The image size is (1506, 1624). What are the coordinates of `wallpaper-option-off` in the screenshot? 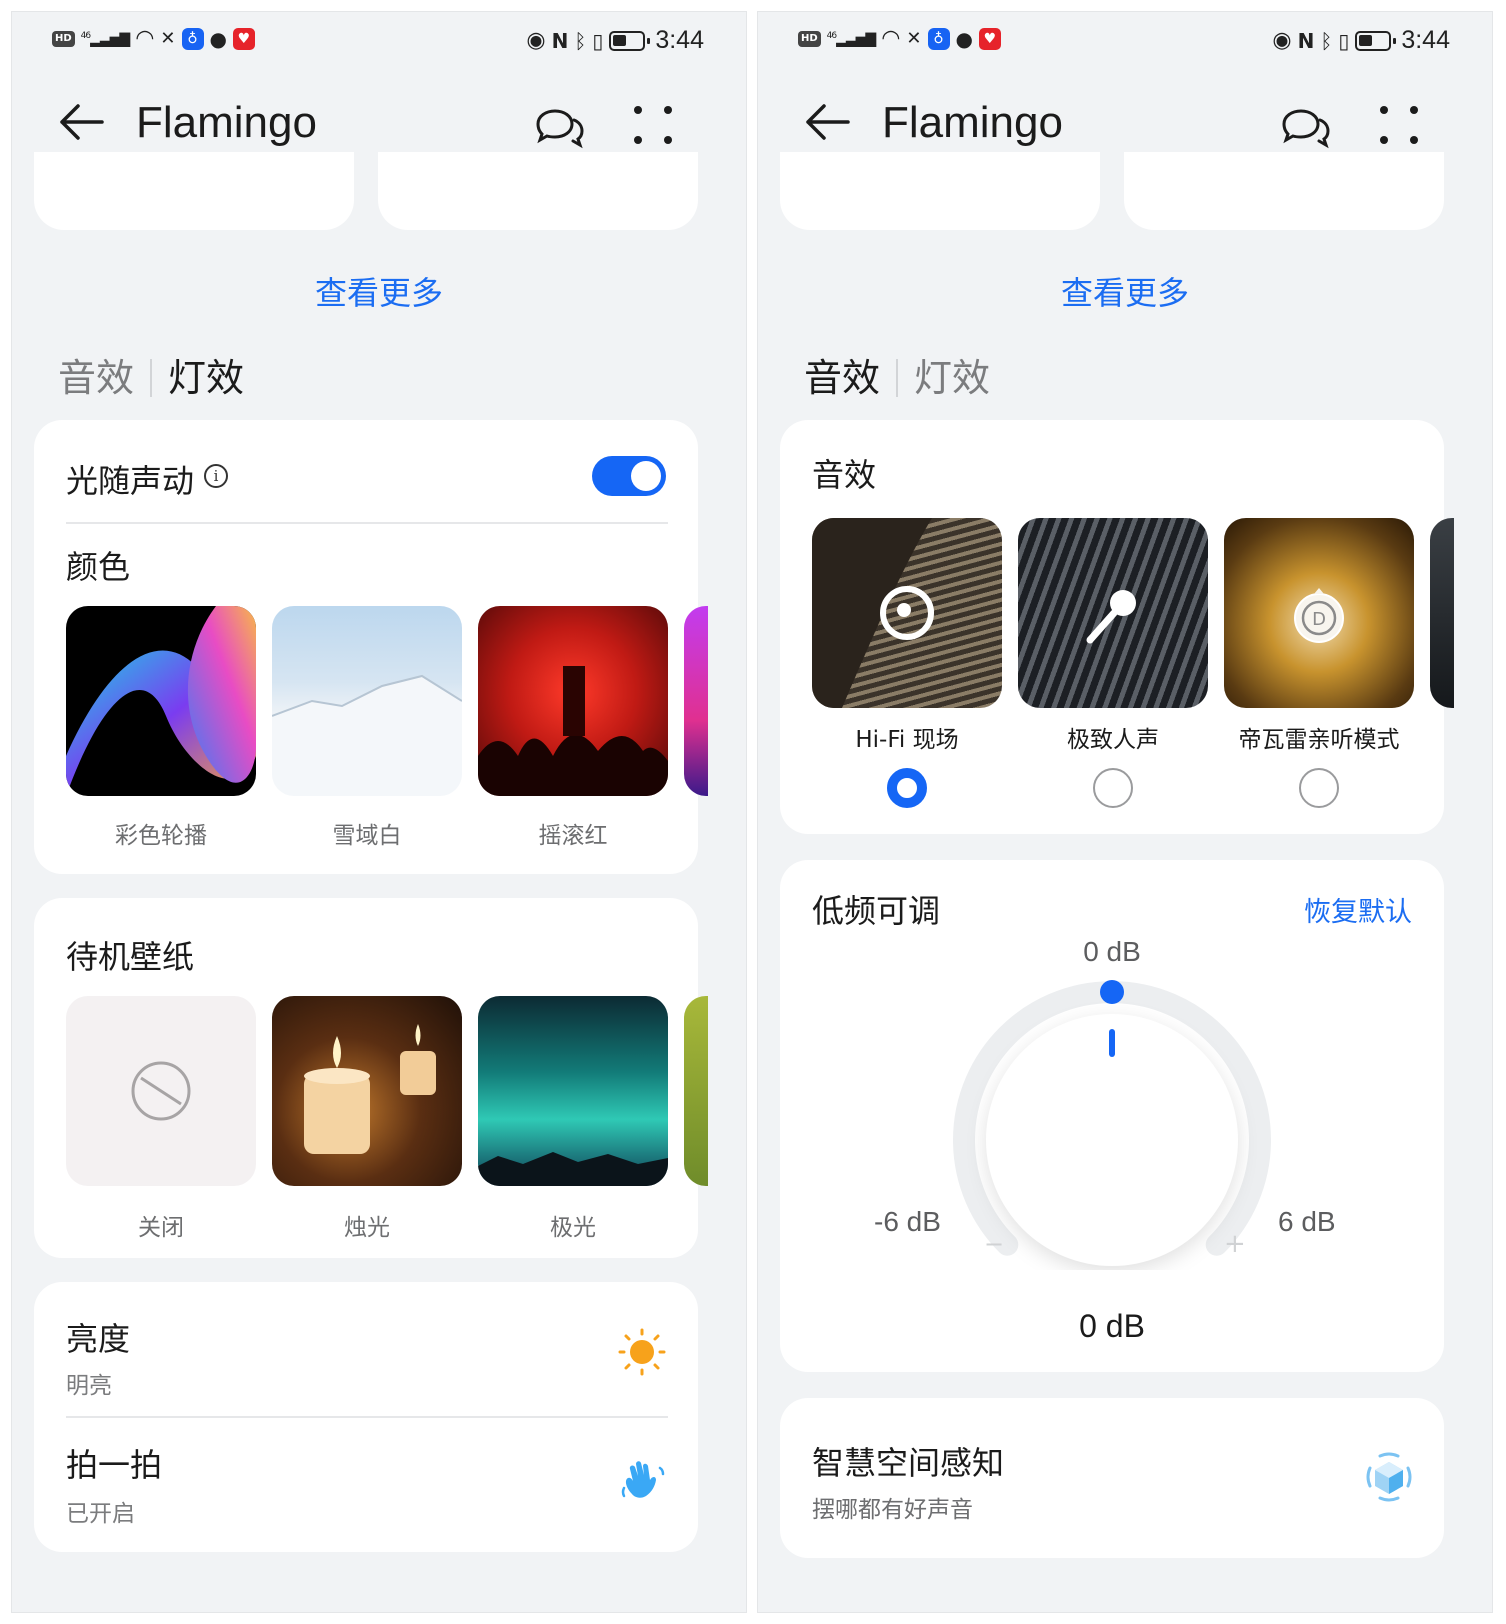 It's located at (161, 1091).